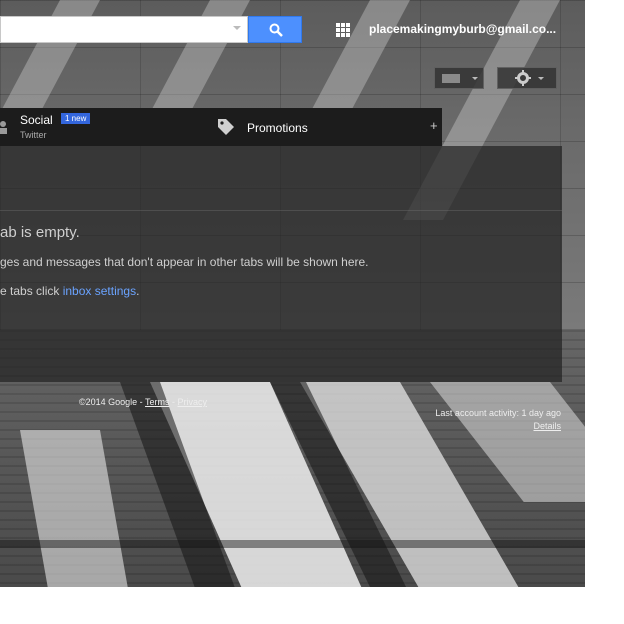 Image resolution: width=624 pixels, height=624 pixels. Describe the element at coordinates (3, 127) in the screenshot. I see `person-icon` at that location.